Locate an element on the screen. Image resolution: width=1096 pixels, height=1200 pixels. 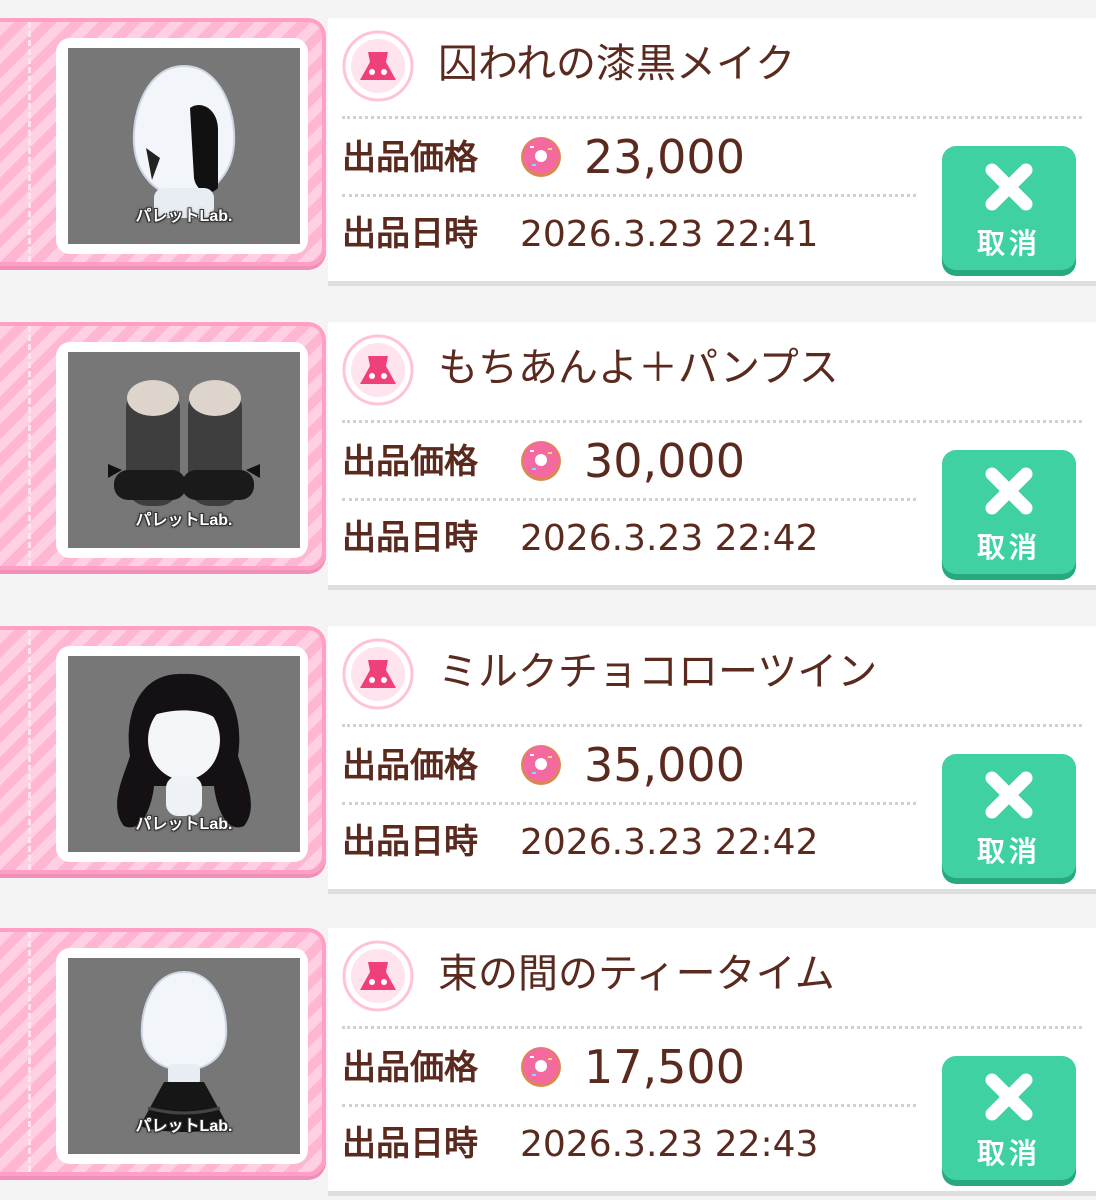
date-value: 2026.3.23 22:43 is located at coordinates (669, 1144).